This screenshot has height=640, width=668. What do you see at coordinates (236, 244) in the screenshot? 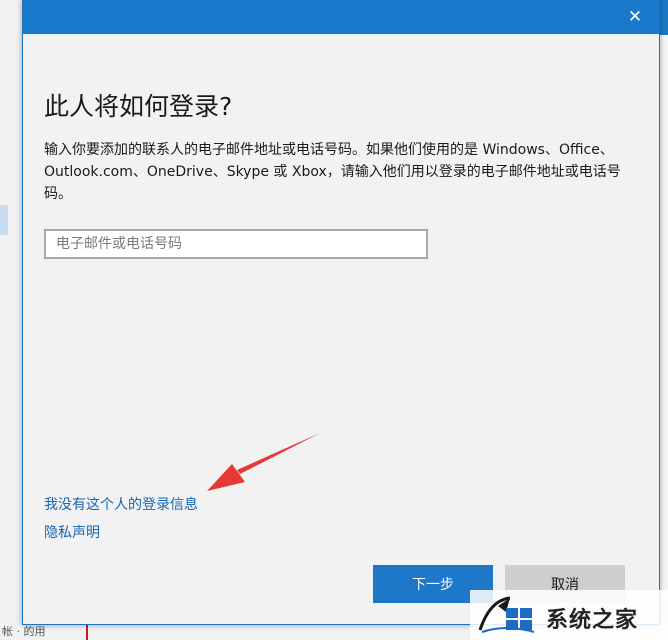
I see `email-or-phone-input` at bounding box center [236, 244].